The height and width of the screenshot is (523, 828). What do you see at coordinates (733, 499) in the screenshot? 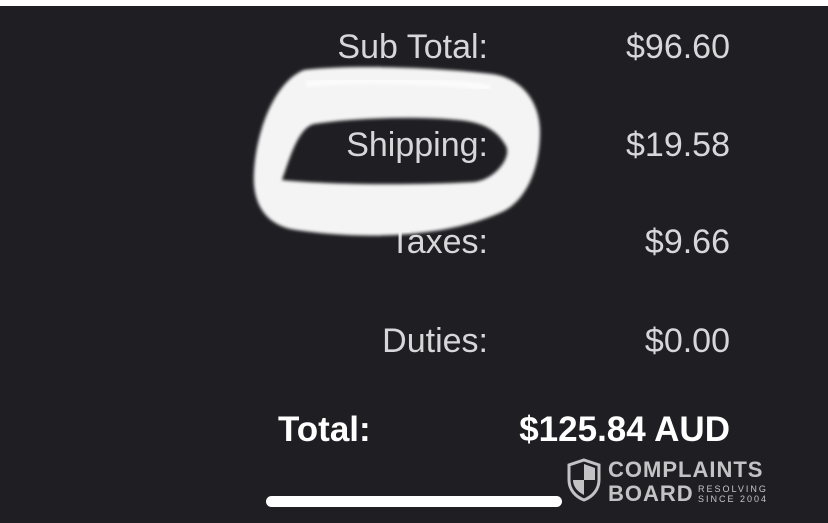
I see `watermark-tag2: SINCE 2004` at bounding box center [733, 499].